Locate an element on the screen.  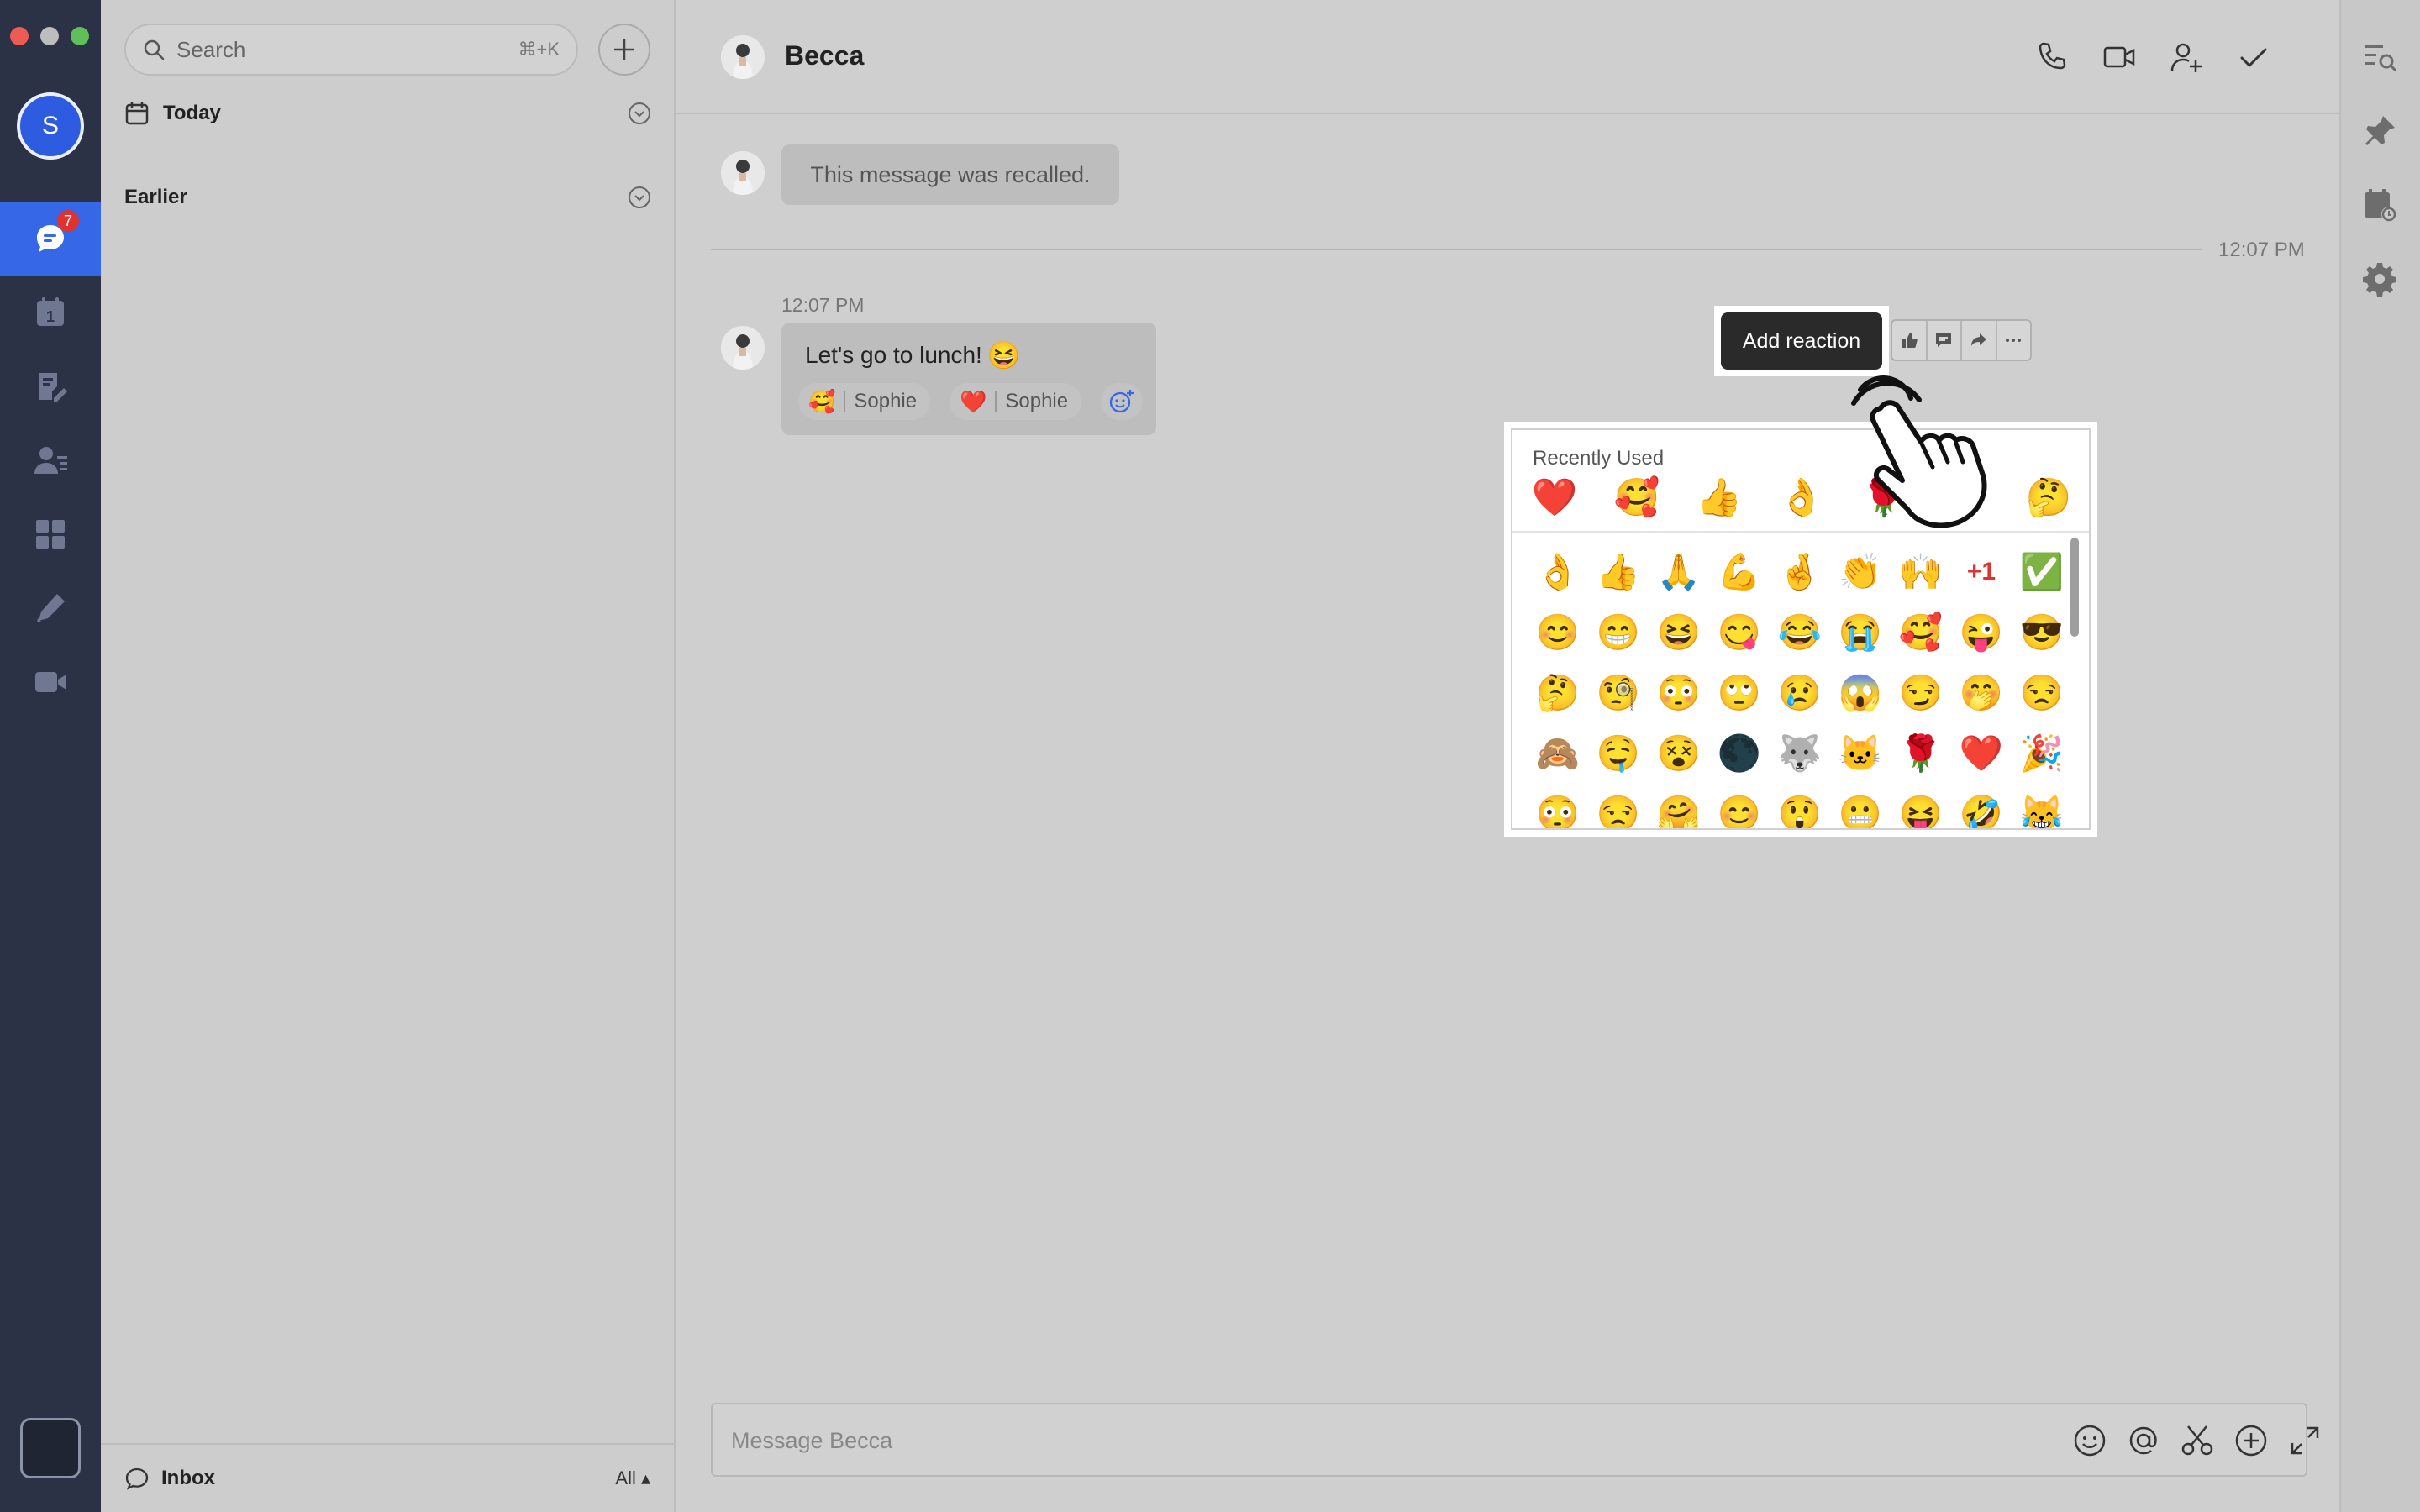
profile-avatar: S is located at coordinates (51, 126).